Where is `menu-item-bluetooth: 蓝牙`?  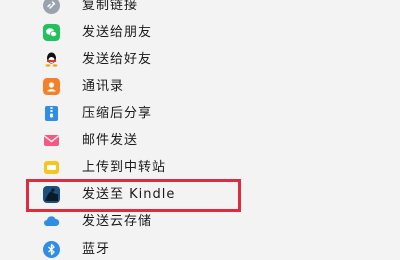
menu-item-bluetooth: 蓝牙 is located at coordinates (200, 249).